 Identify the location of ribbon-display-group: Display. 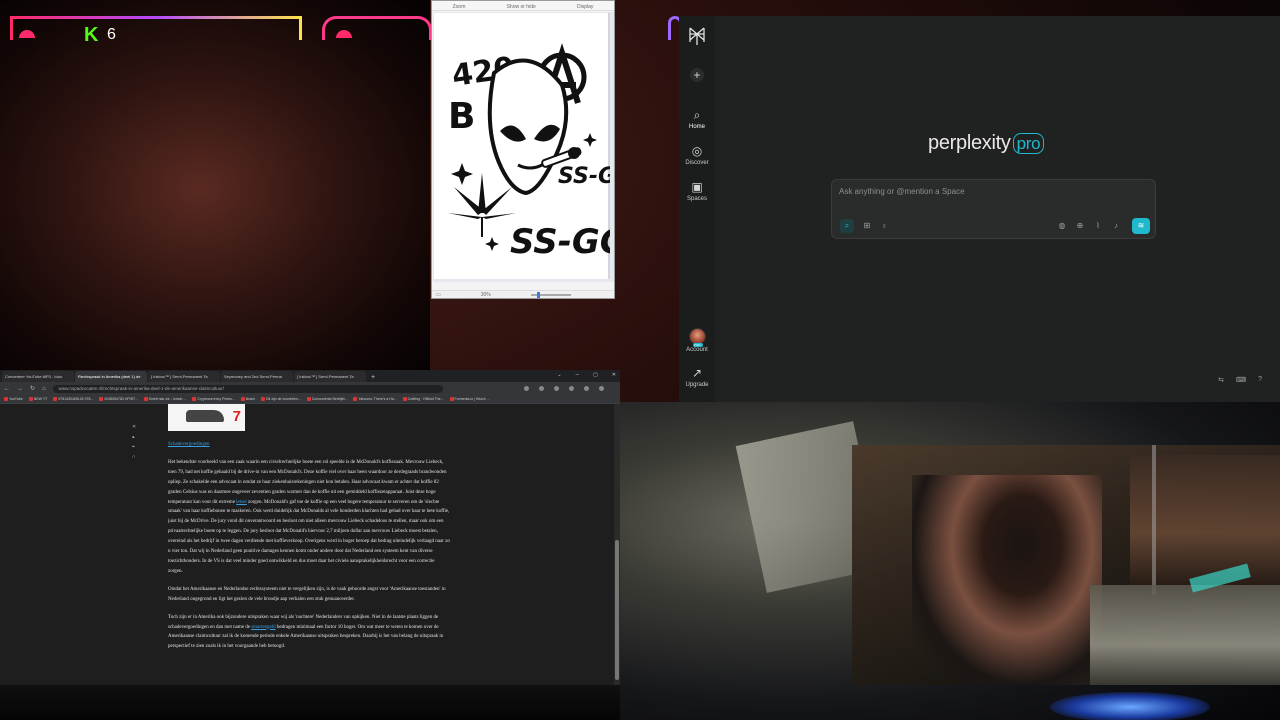
(585, 7).